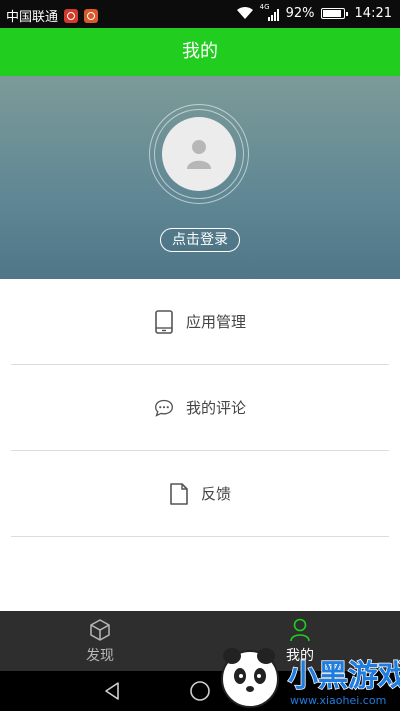  Describe the element at coordinates (164, 321) in the screenshot. I see `phone-icon` at that location.